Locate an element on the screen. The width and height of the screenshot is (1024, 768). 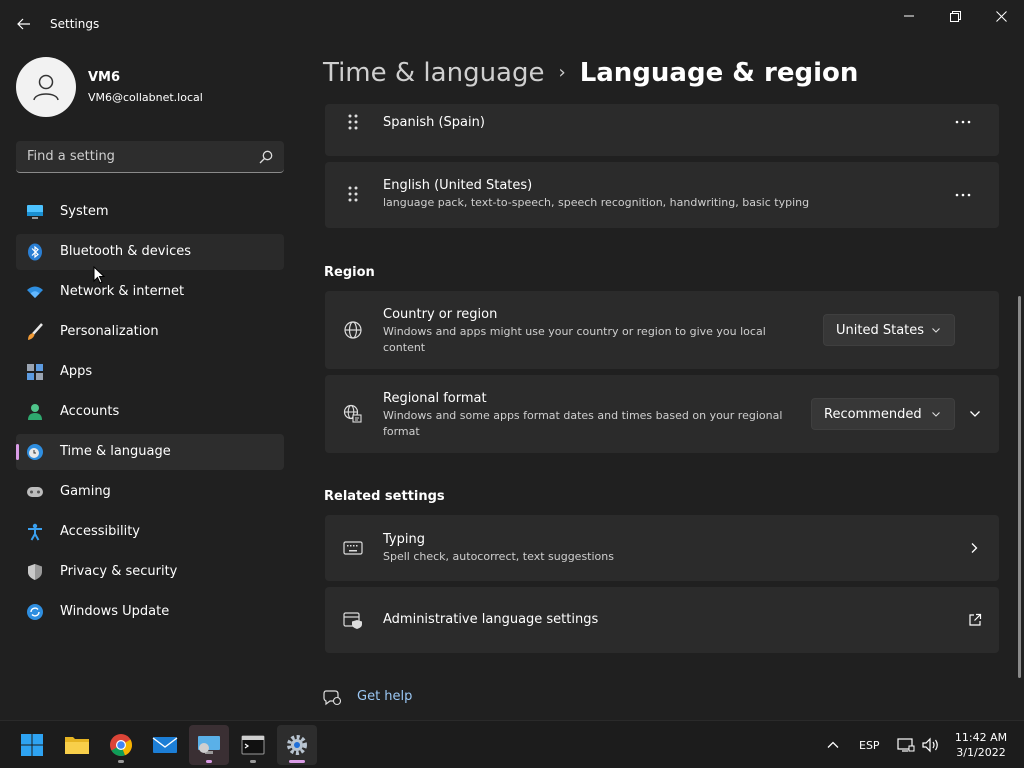
taskbar-mail is located at coordinates (165, 745).